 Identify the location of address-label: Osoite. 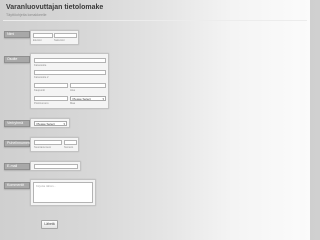
(17, 59).